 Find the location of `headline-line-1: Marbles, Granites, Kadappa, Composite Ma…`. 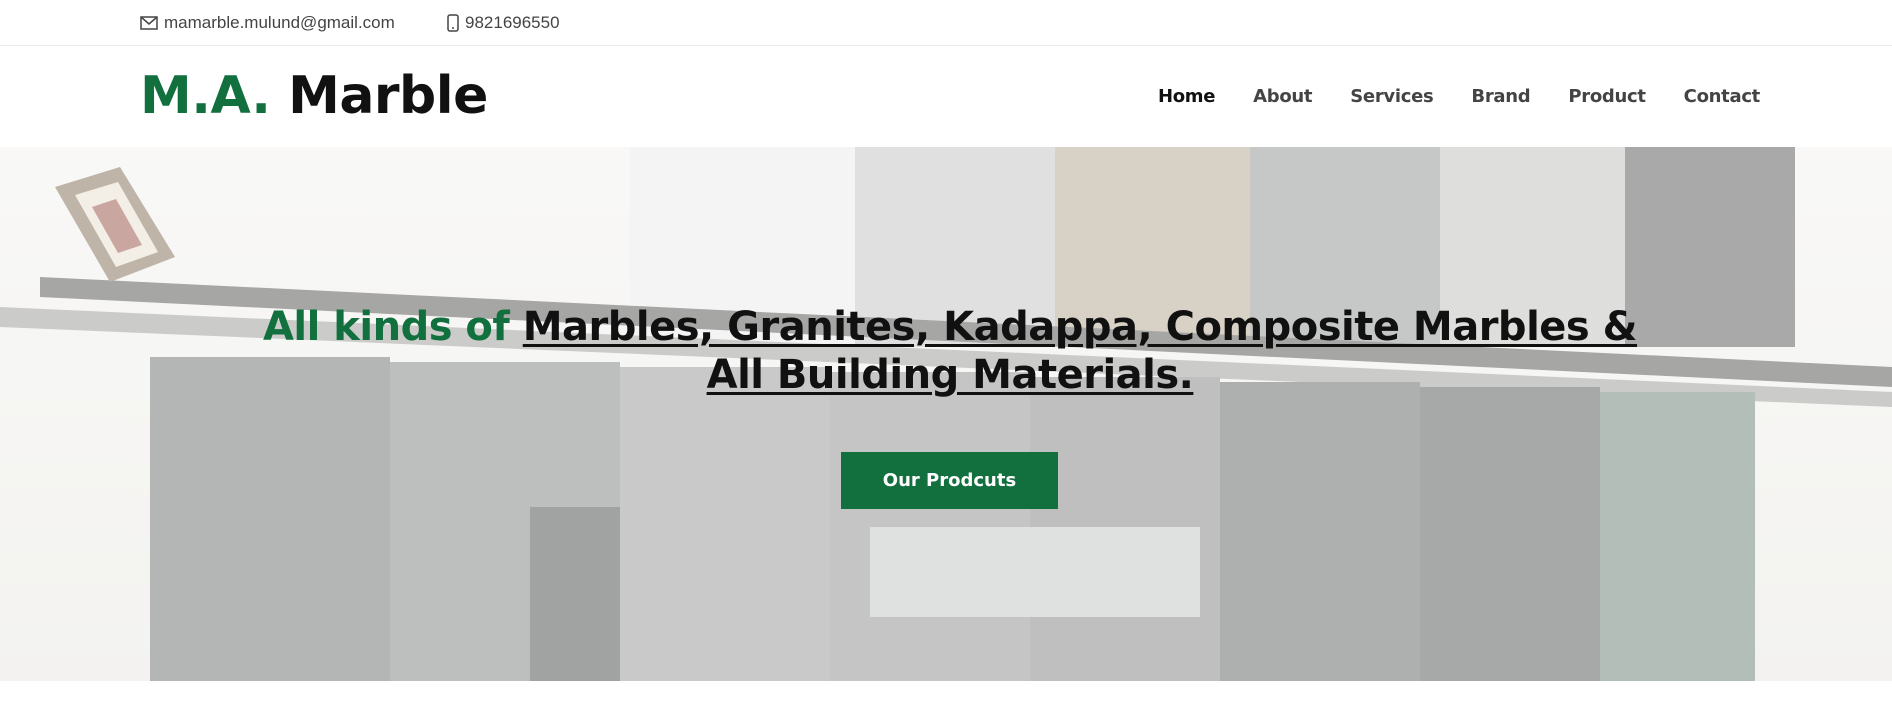

headline-line-1: Marbles, Granites, Kadappa, Composite Ma… is located at coordinates (1080, 327).